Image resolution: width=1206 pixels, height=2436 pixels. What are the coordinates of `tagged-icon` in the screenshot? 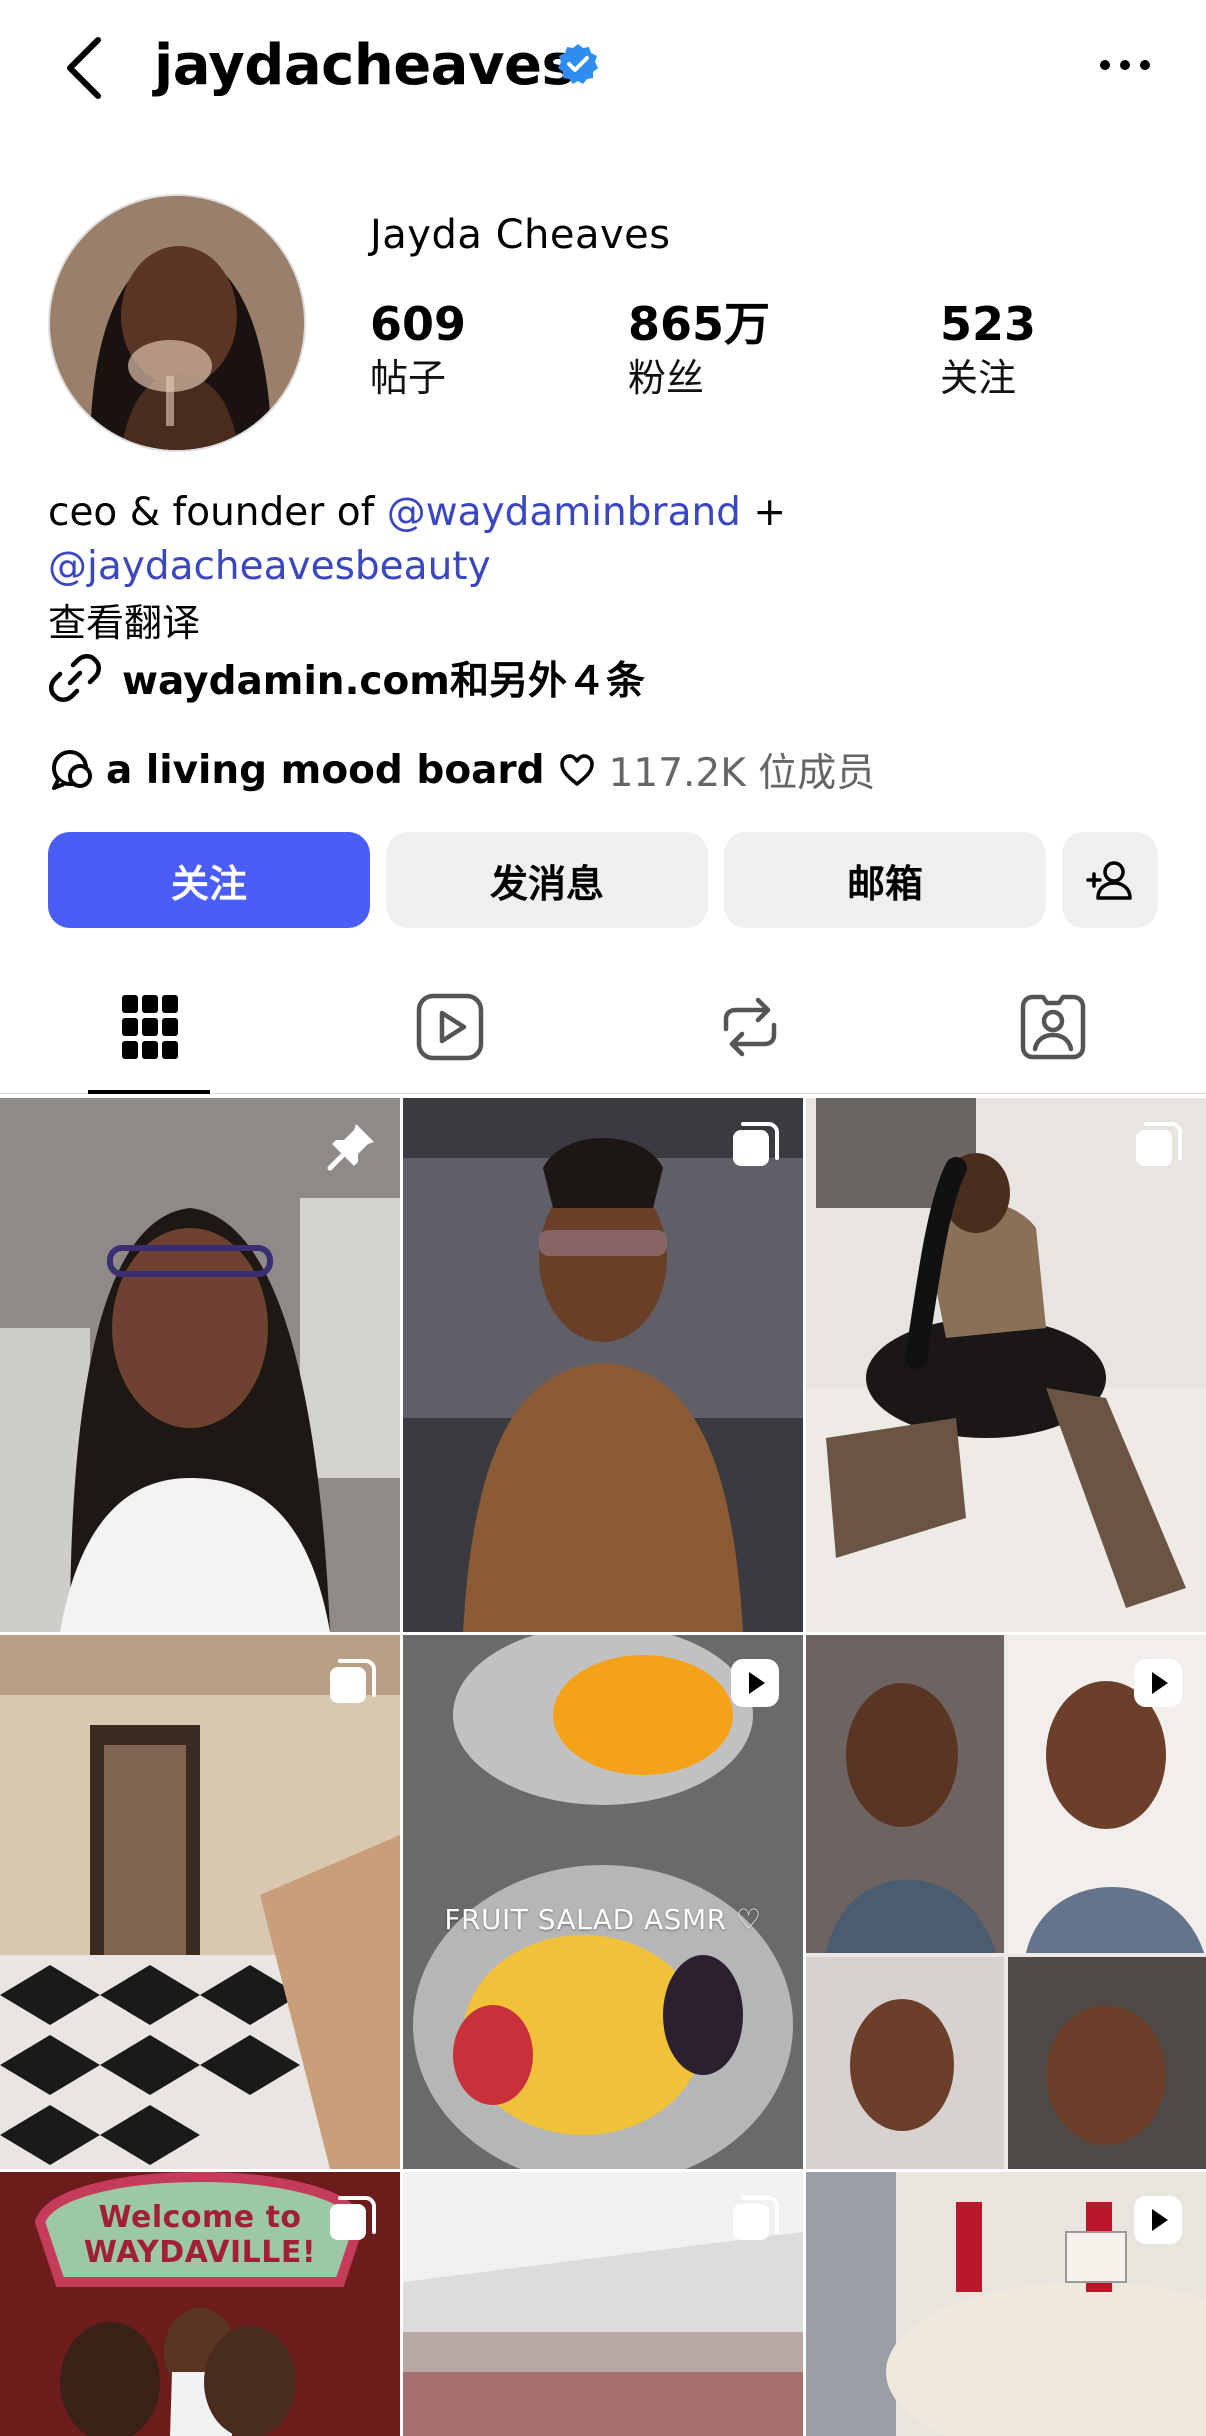 It's located at (1053, 1027).